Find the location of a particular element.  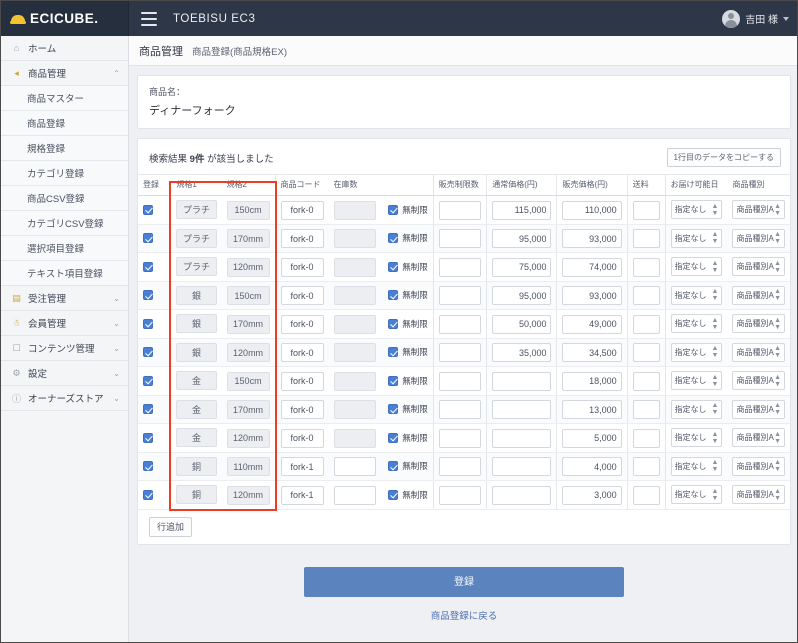

sidebar-subitem-category-csv: カテゴリCSV登録 is located at coordinates (64, 223).